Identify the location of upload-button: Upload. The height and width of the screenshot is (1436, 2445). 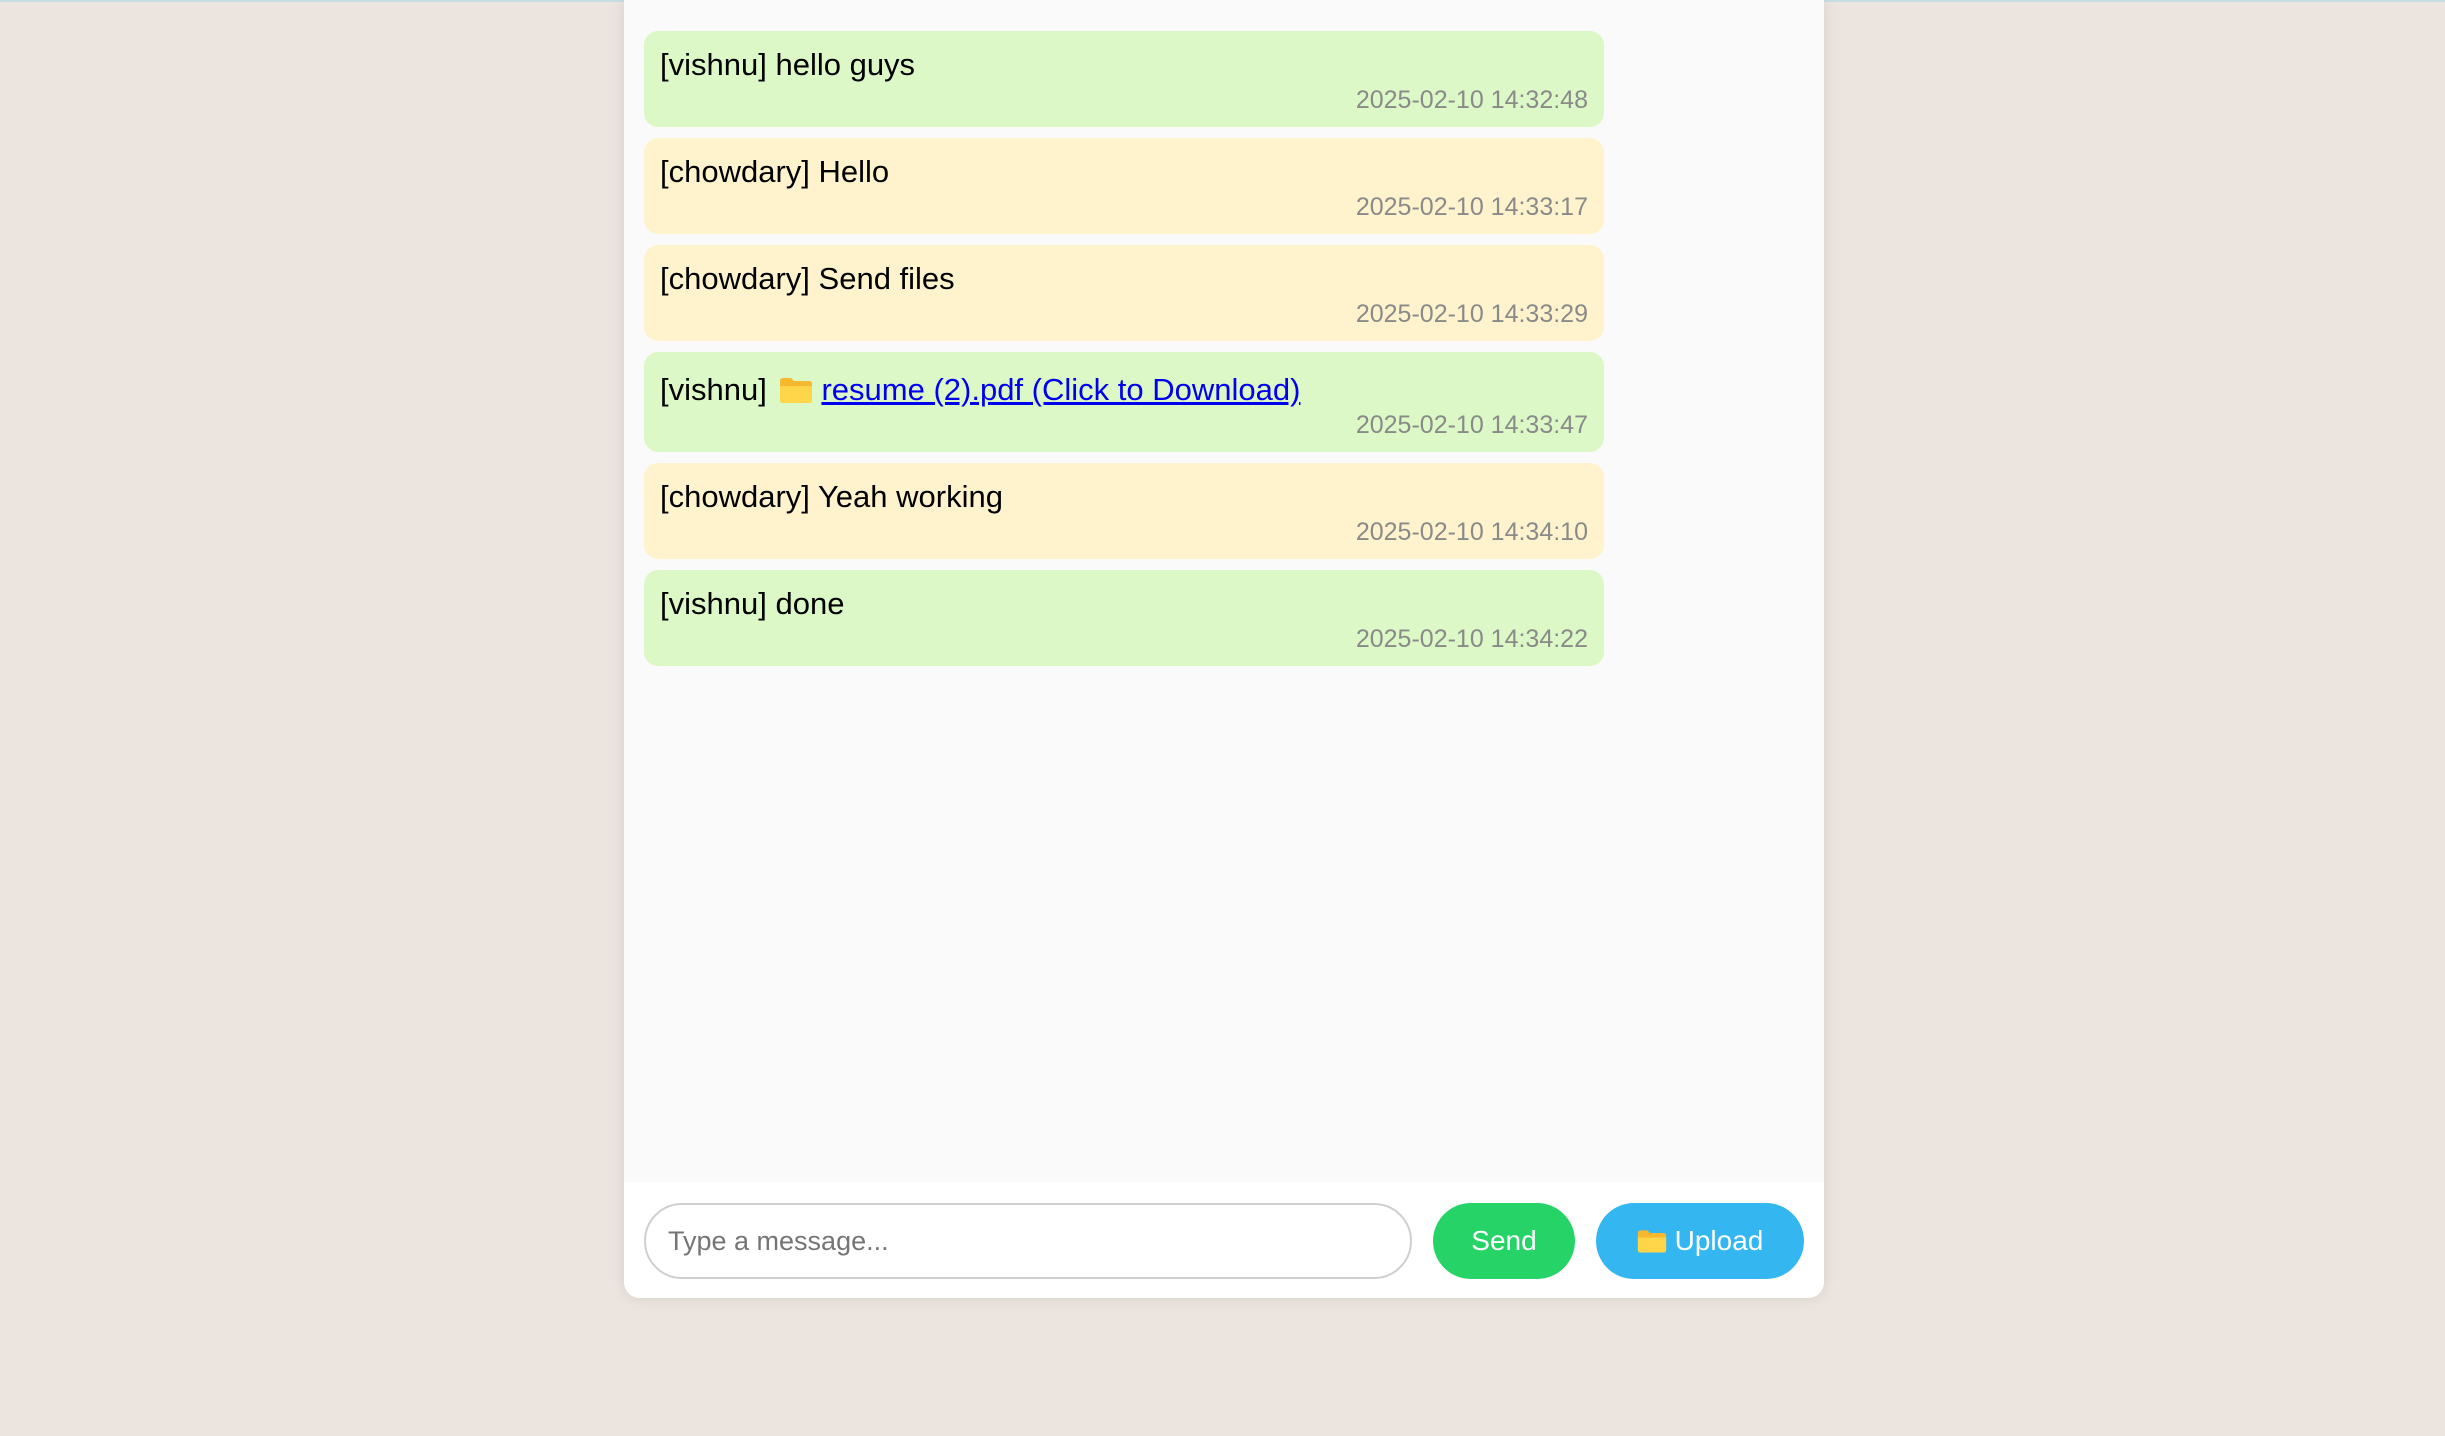
(1700, 1241).